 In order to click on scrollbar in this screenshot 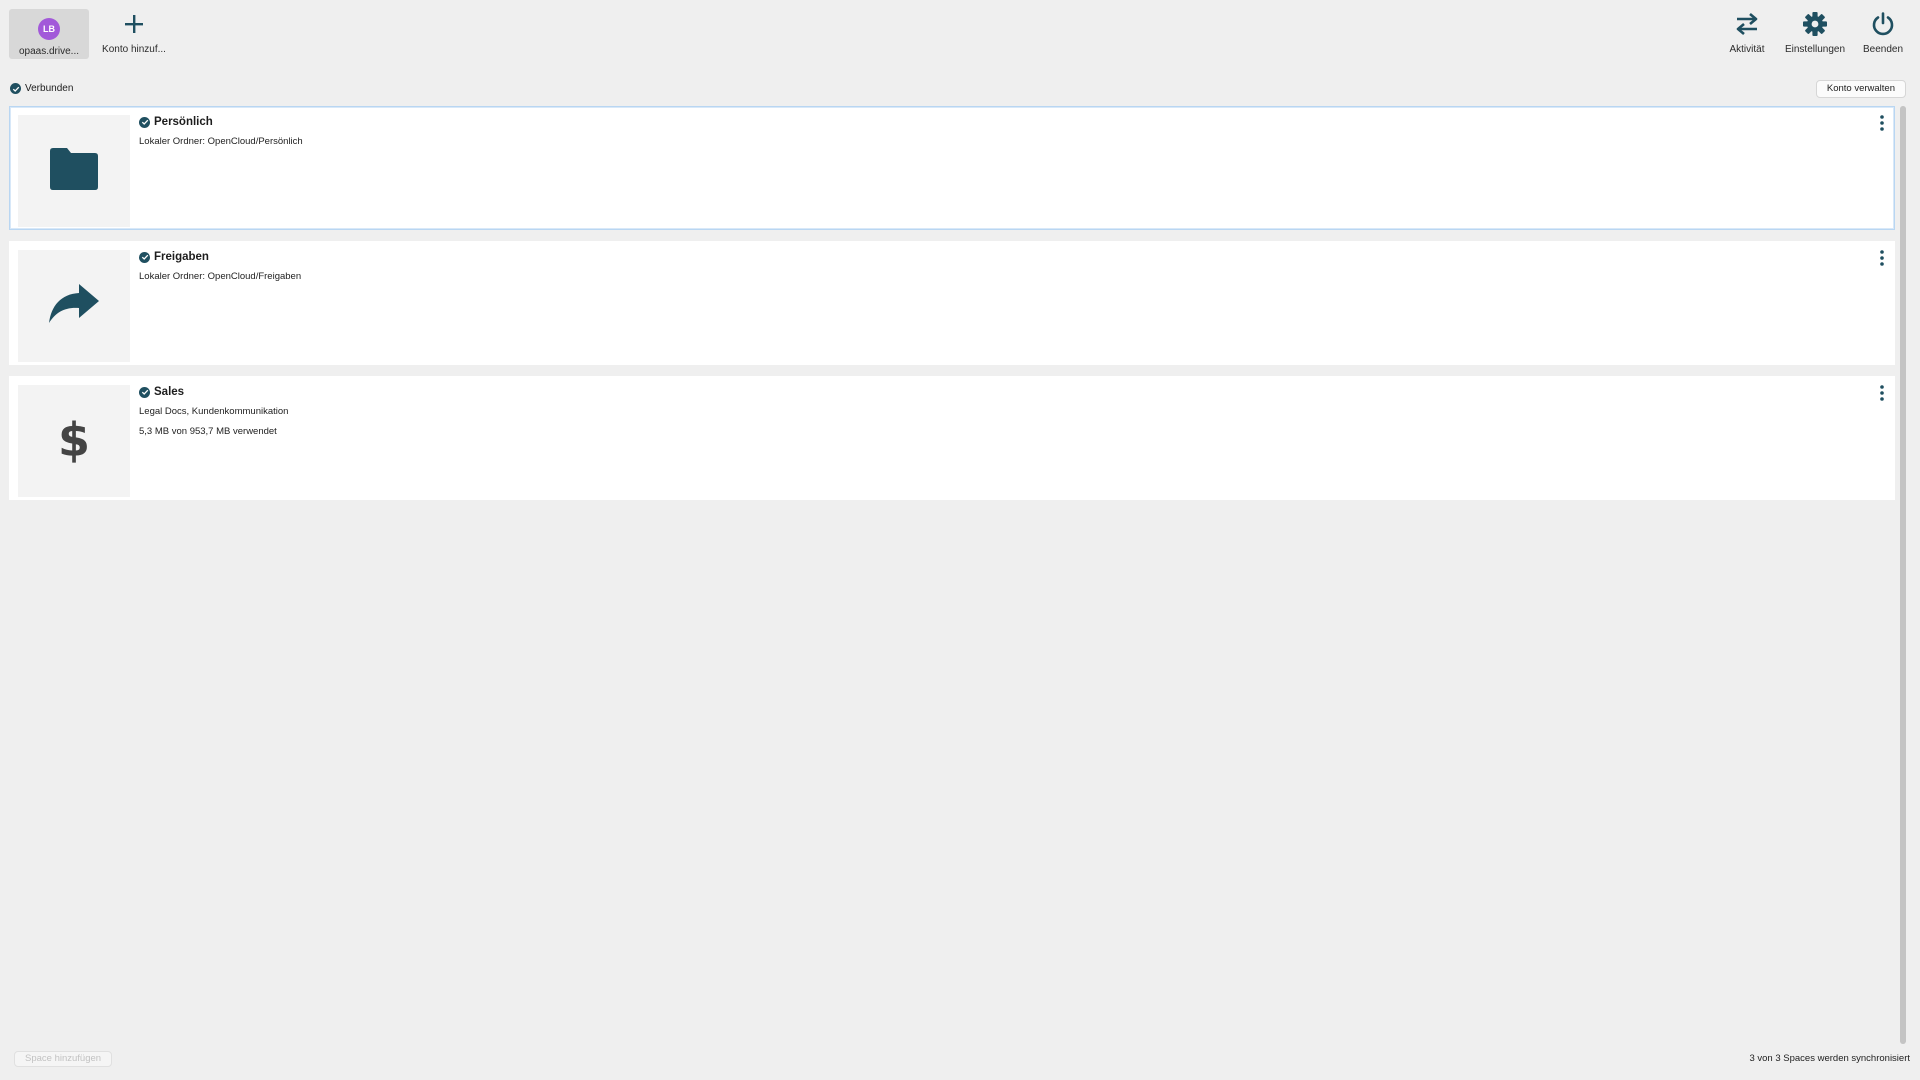, I will do `click(1903, 575)`.